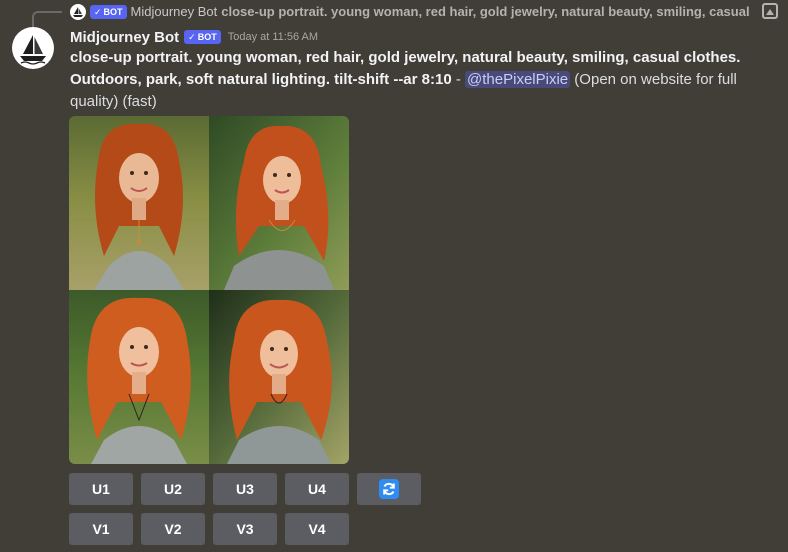 The height and width of the screenshot is (552, 788). What do you see at coordinates (124, 37) in the screenshot?
I see `author-name: Midjourney Bot` at bounding box center [124, 37].